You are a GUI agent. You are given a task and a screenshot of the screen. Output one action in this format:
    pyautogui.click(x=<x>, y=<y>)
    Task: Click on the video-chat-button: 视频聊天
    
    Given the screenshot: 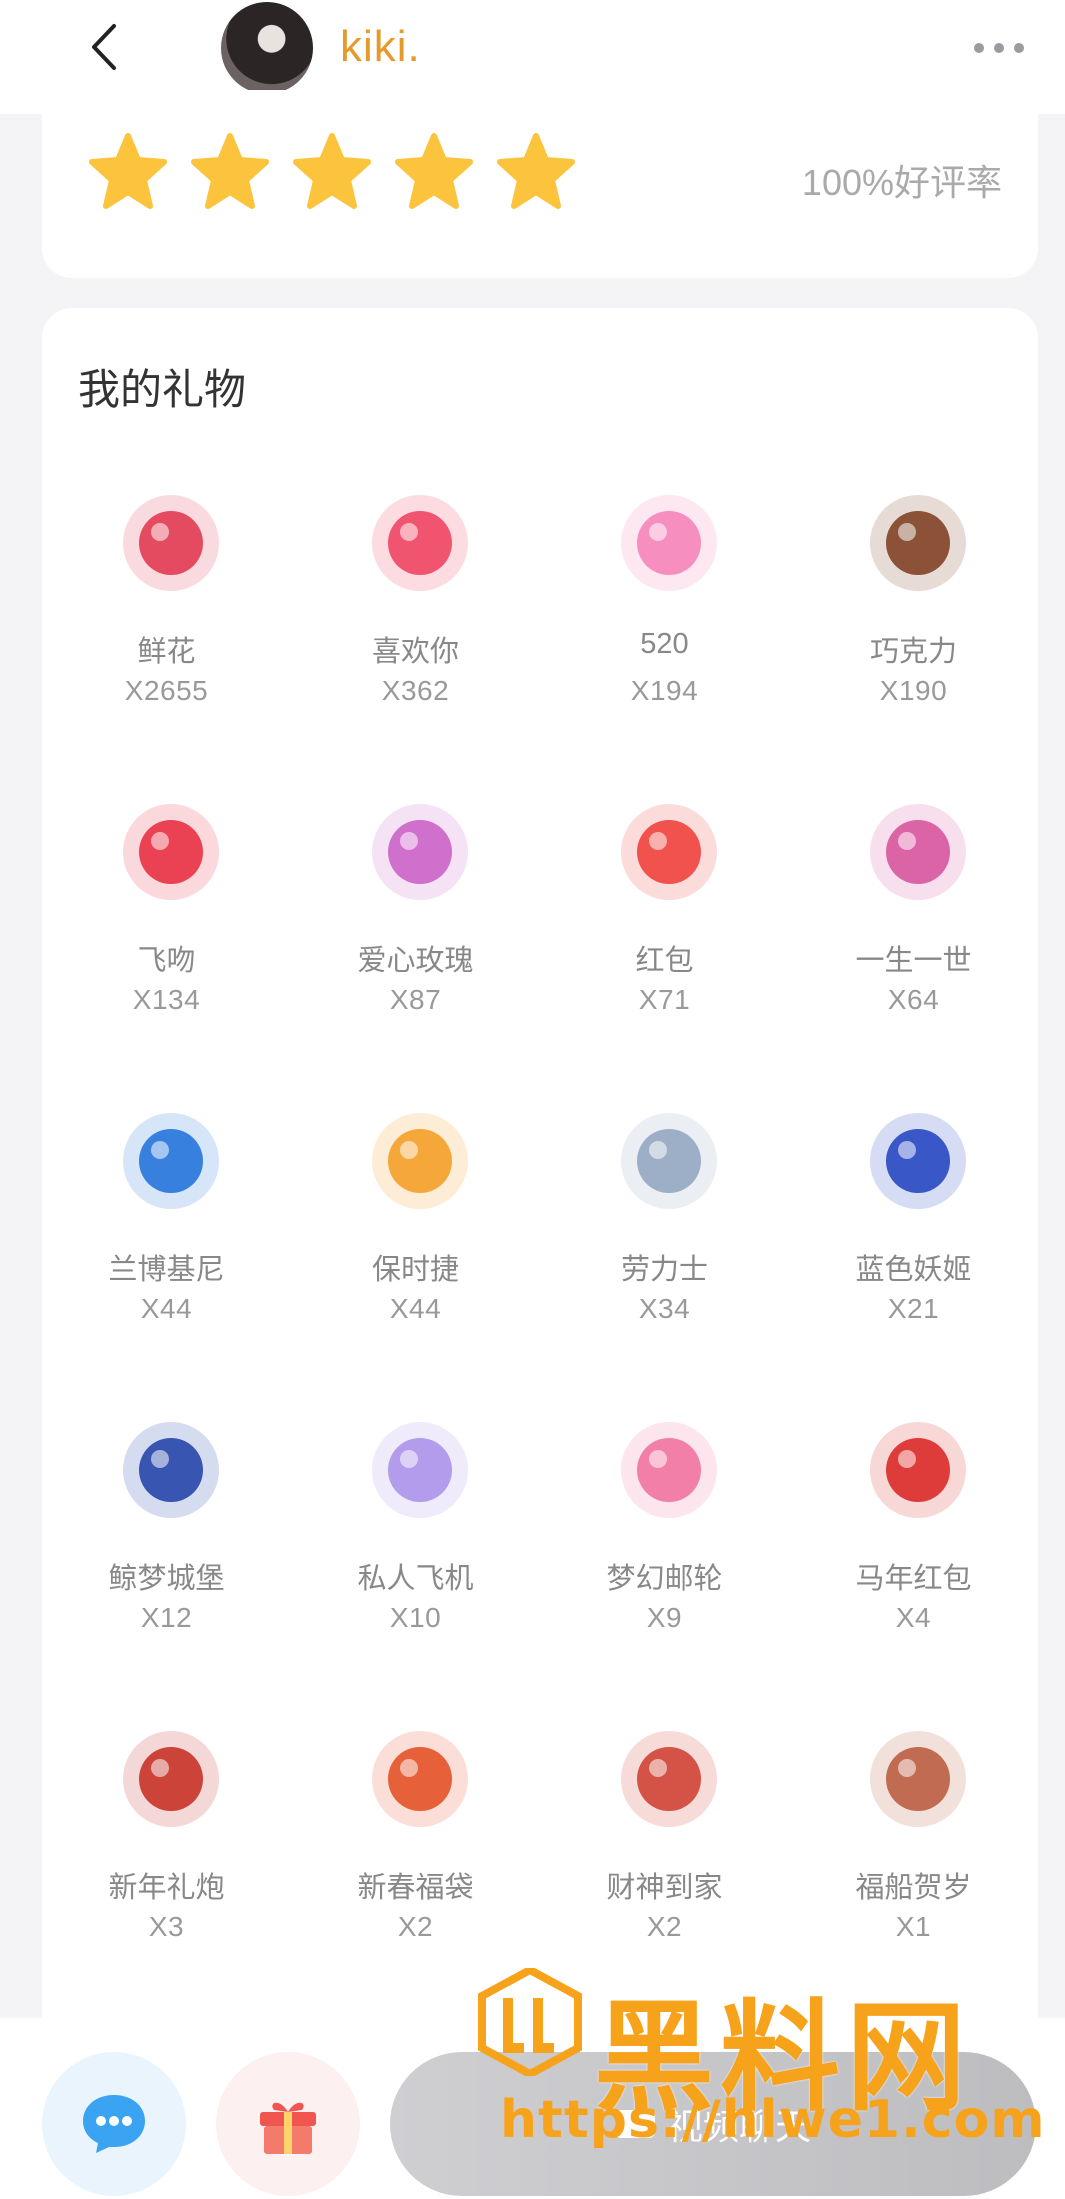 What is the action you would take?
    pyautogui.click(x=713, y=2124)
    